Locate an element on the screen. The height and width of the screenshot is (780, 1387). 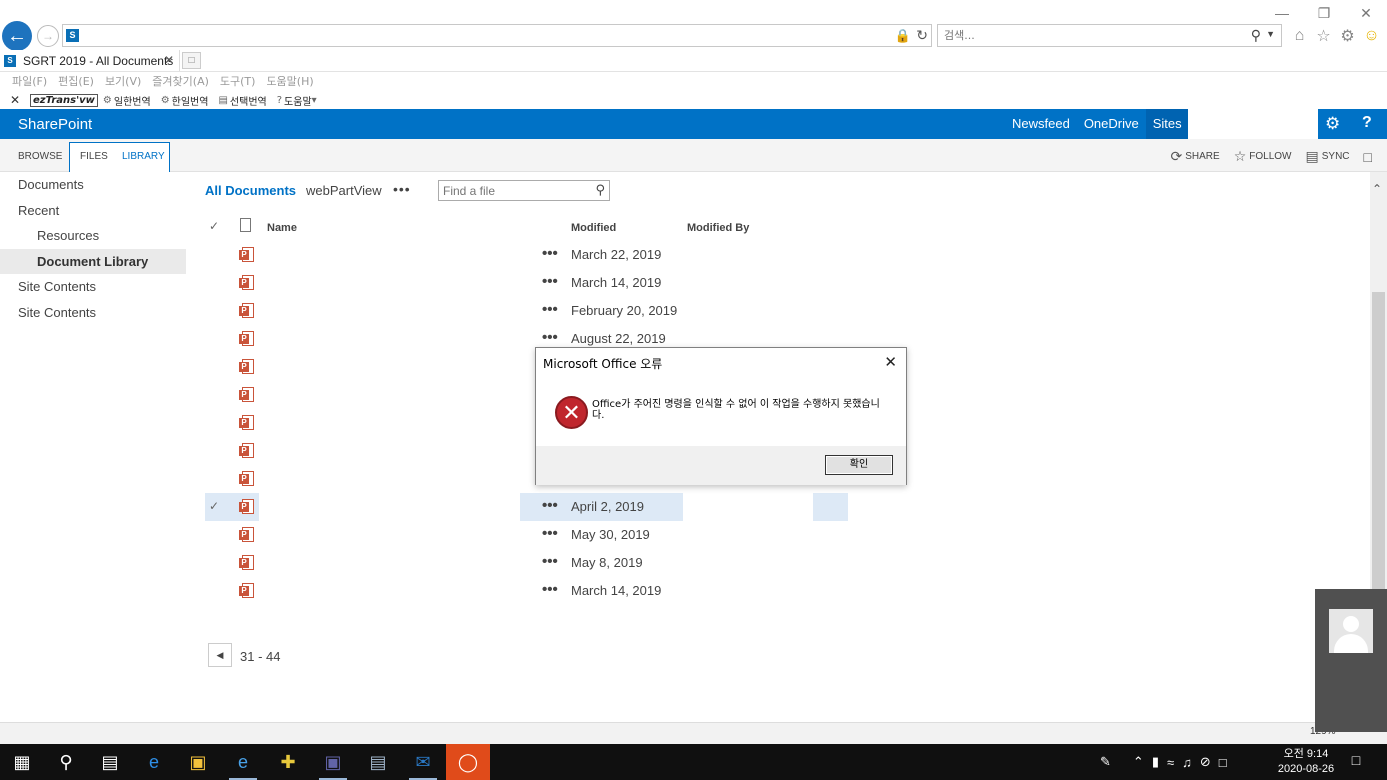
feedback-smiley-icon: ☺ is located at coordinates (1371, 36).